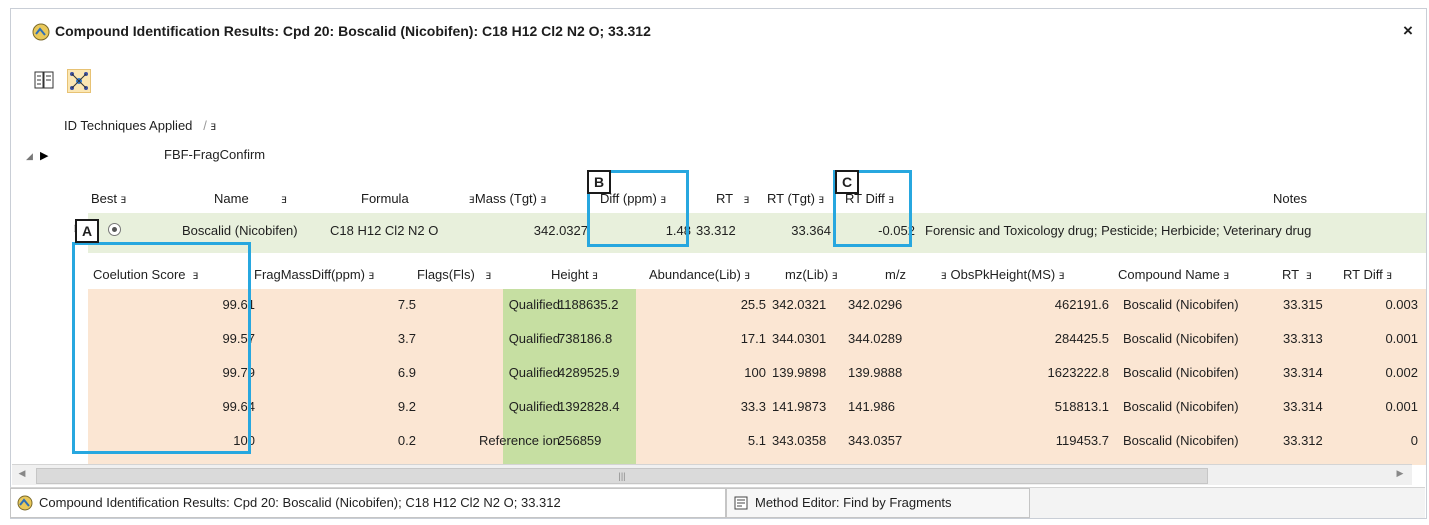 Image resolution: width=1429 pixels, height=525 pixels. Describe the element at coordinates (574, 274) in the screenshot. I see `col-header-height: Height ⱻ` at that location.